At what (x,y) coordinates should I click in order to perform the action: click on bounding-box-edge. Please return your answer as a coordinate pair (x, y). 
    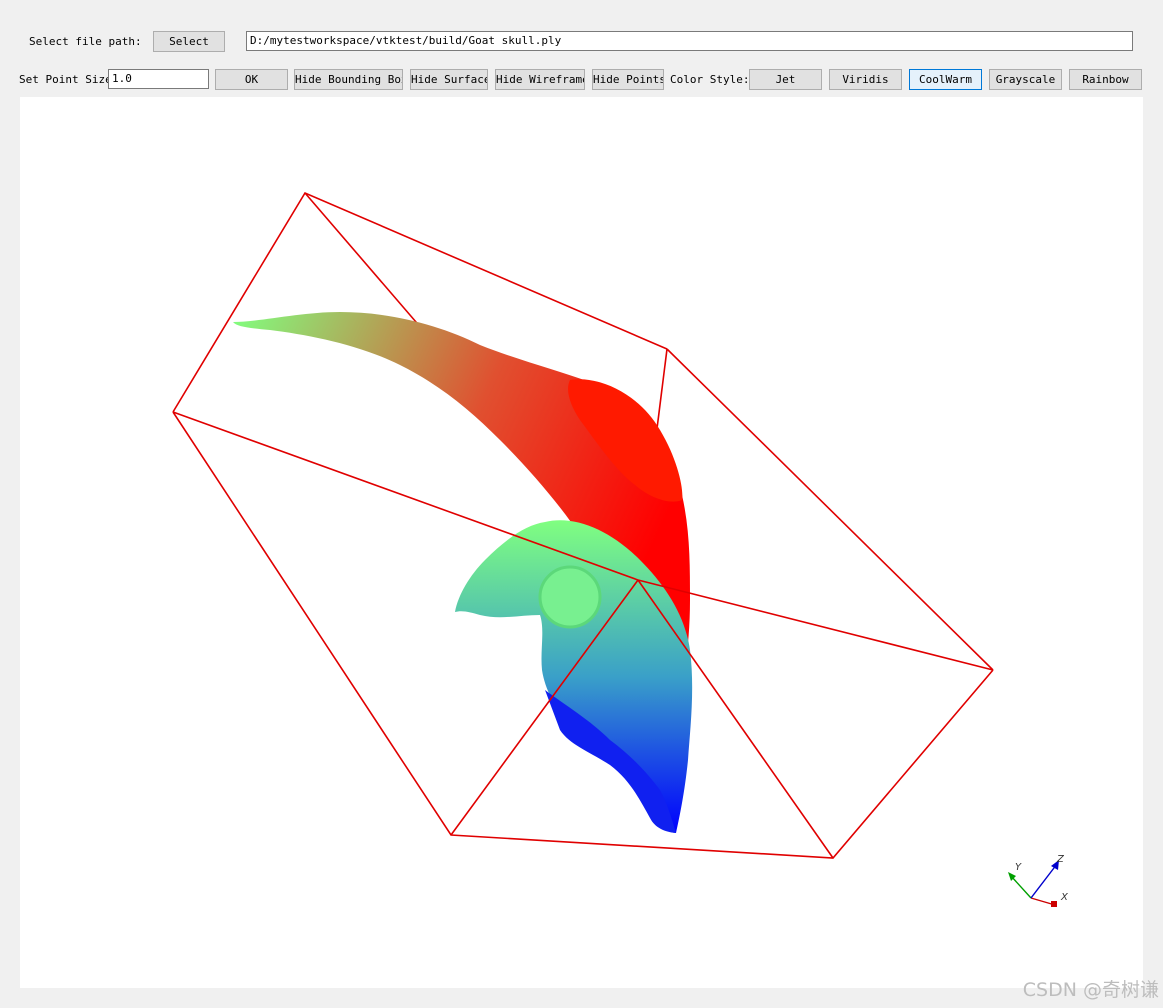
    Looking at the image, I should click on (830, 509).